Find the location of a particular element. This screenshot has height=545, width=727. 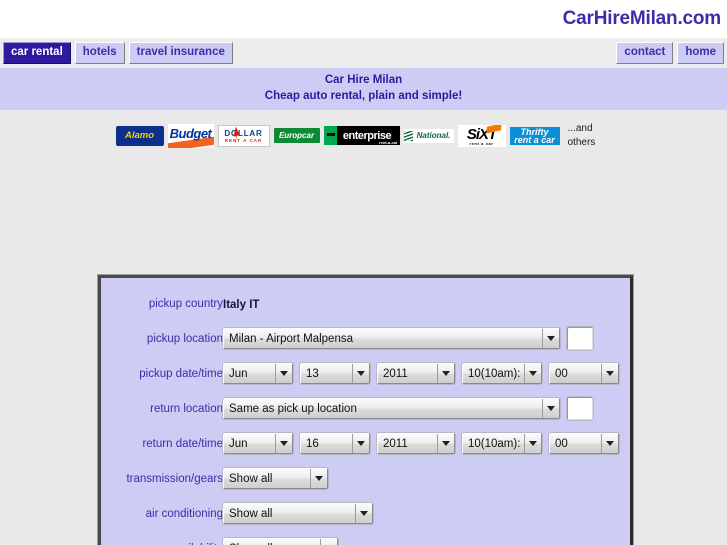

nav-item-contact: contact is located at coordinates (645, 53).